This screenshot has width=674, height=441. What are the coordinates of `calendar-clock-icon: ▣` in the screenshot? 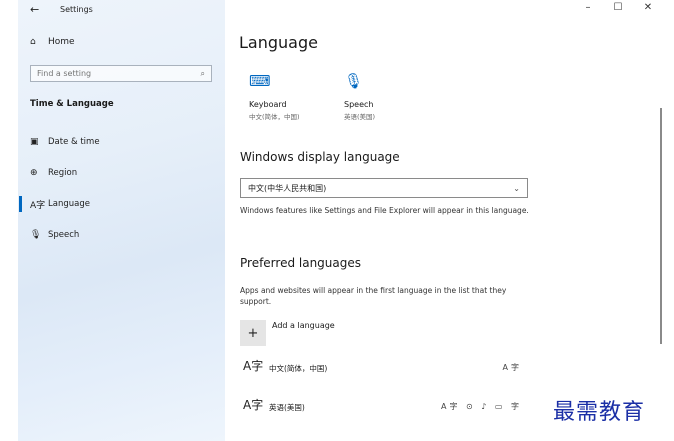 It's located at (34, 142).